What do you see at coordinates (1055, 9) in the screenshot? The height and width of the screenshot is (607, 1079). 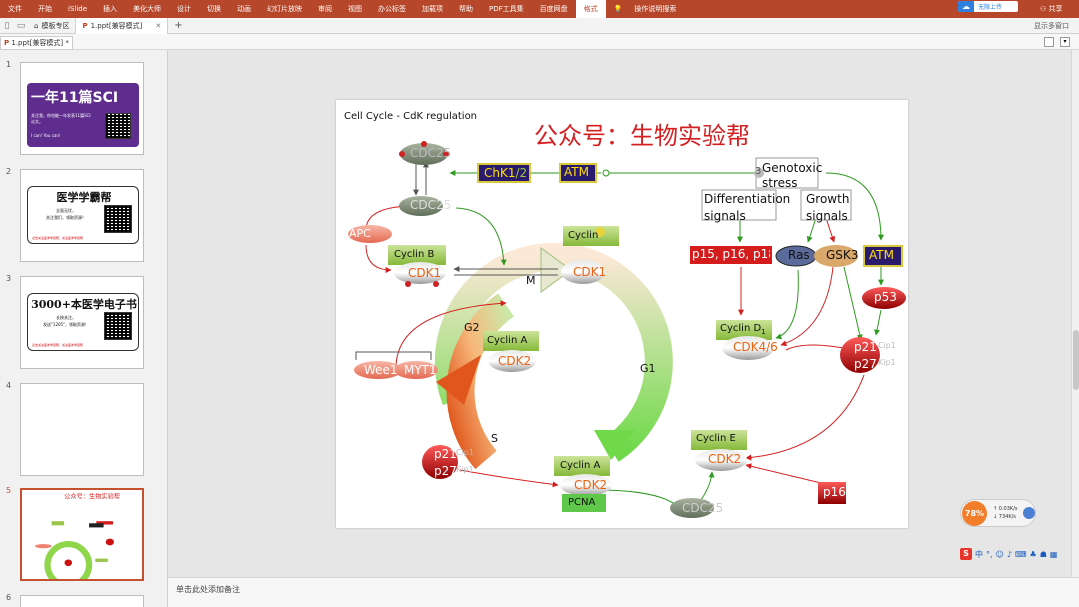 I see `share-label: 共享` at bounding box center [1055, 9].